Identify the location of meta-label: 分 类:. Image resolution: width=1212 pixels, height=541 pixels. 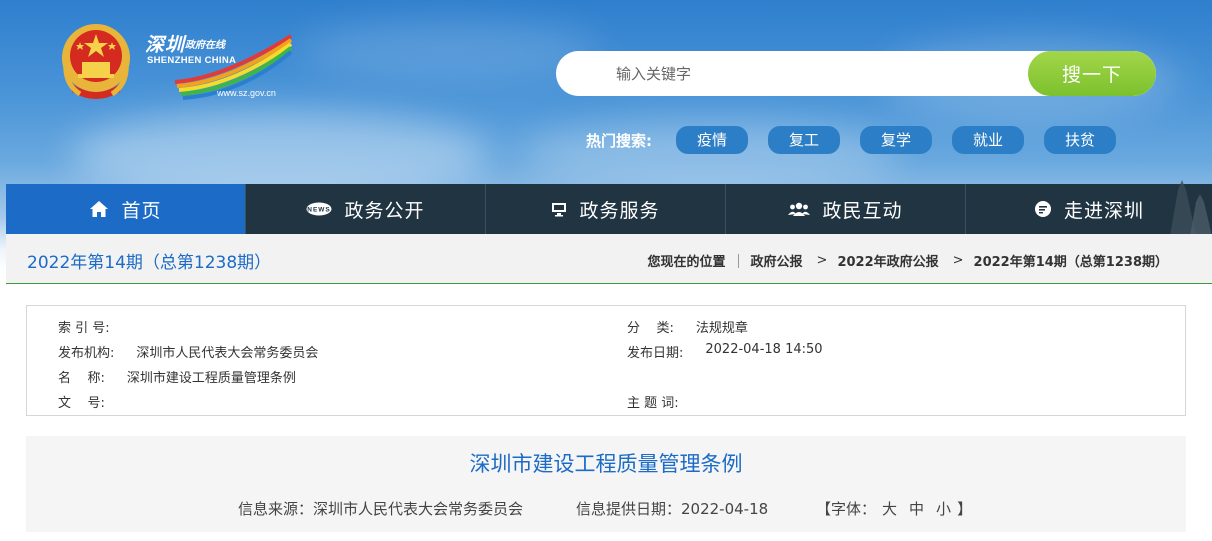
(650, 328).